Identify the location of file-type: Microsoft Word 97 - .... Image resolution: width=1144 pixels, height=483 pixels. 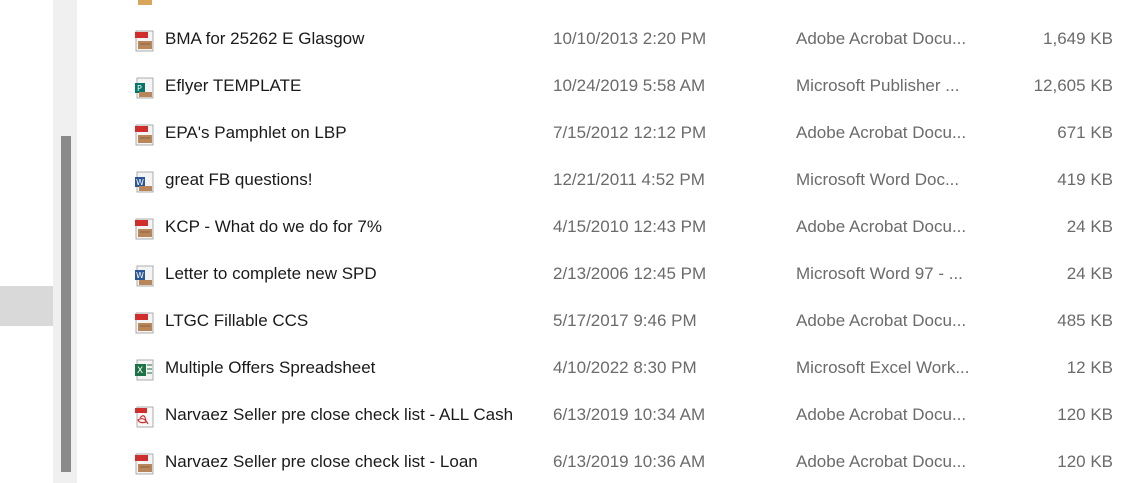
(879, 273).